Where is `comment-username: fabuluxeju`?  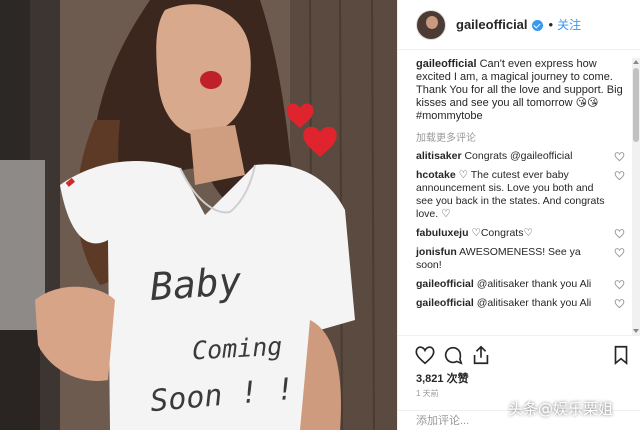 comment-username: fabuluxeju is located at coordinates (442, 233).